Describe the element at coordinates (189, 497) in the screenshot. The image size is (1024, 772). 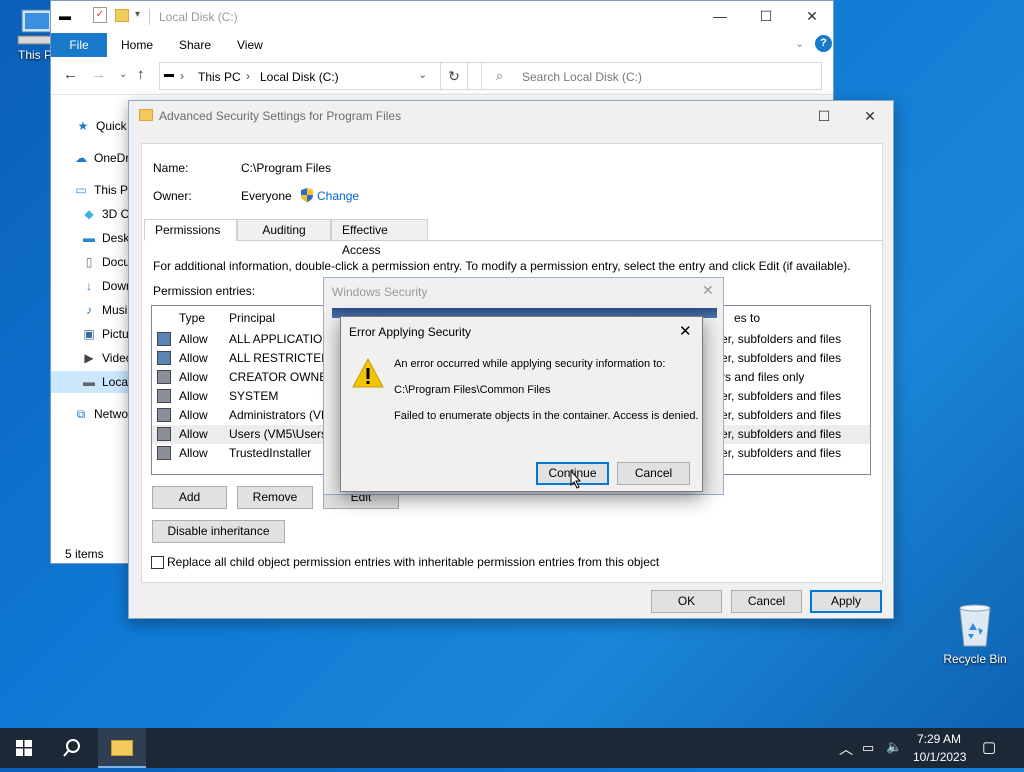
I see `add-button: Add` at that location.